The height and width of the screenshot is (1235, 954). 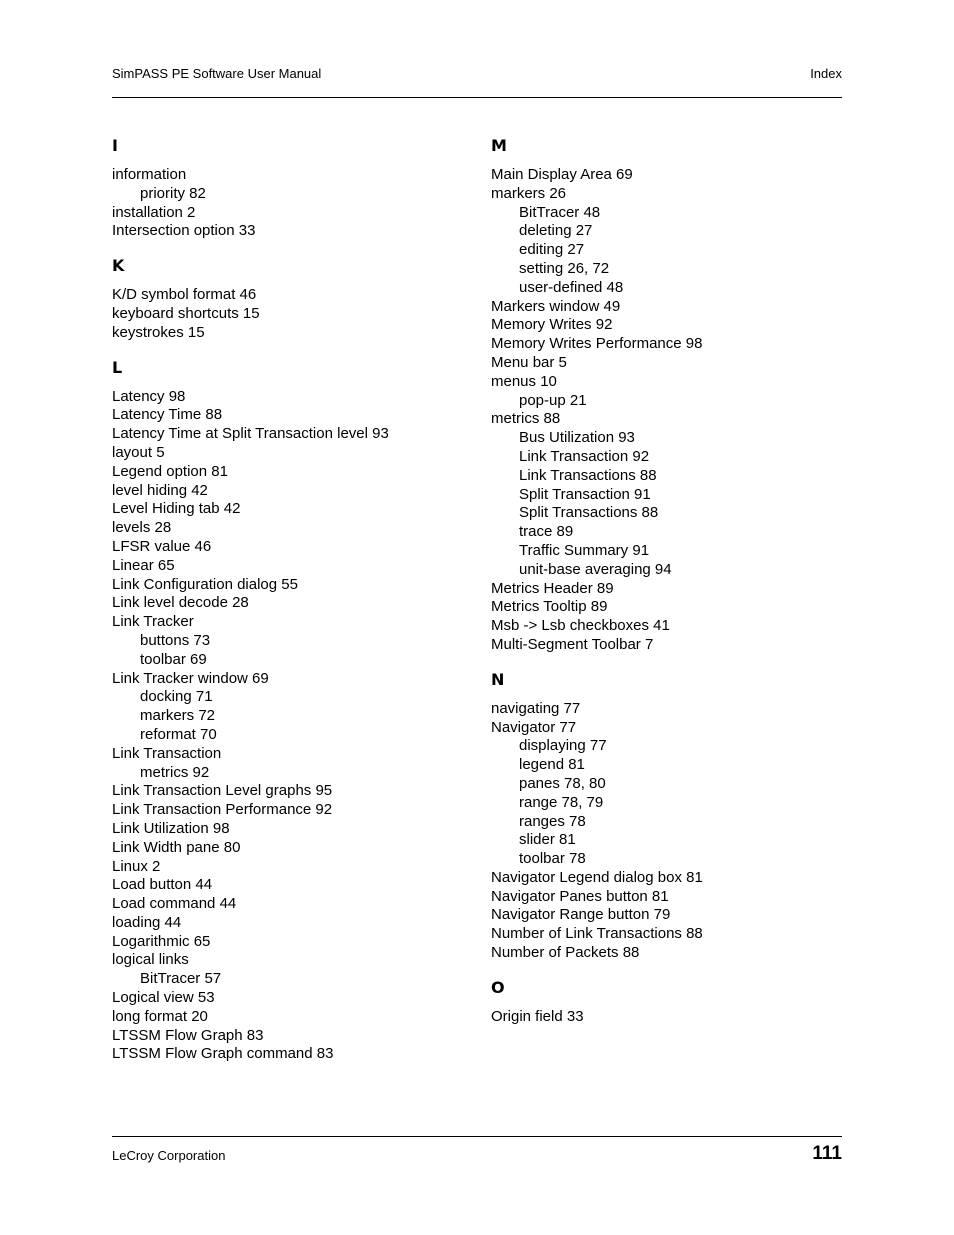 I want to click on index-entry: Link Utilization 98, so click(x=171, y=828).